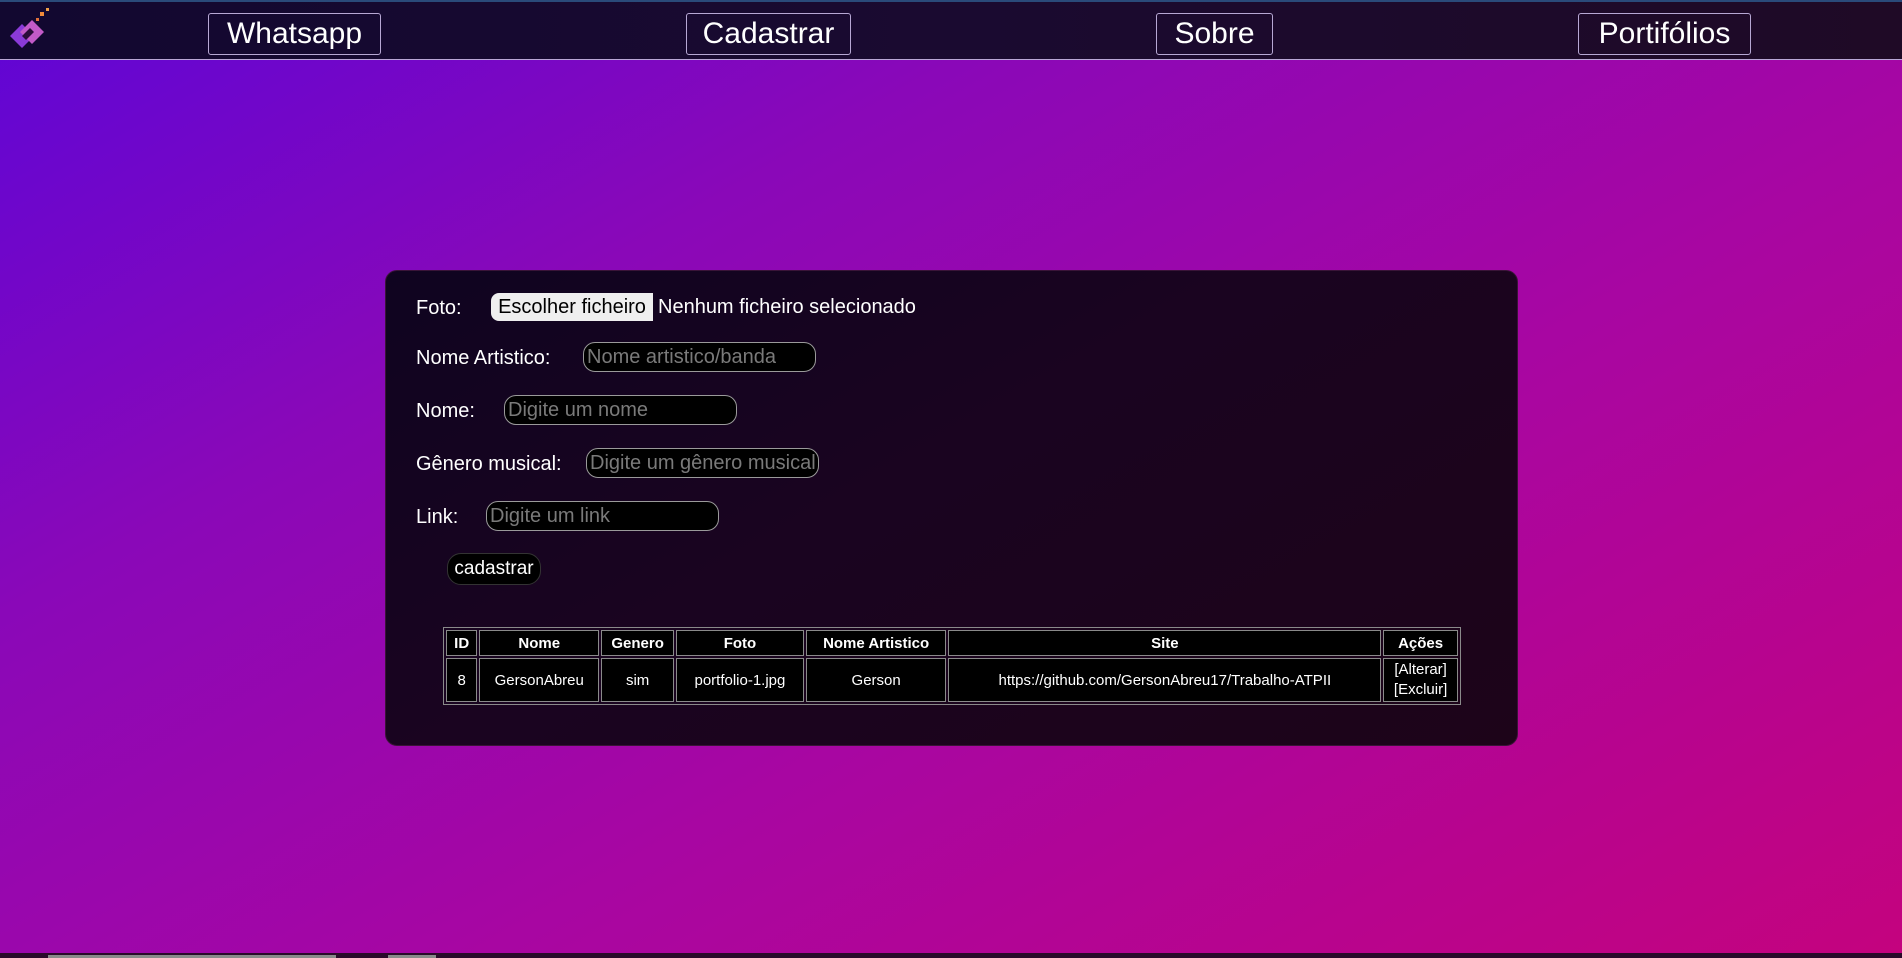  Describe the element at coordinates (602, 516) in the screenshot. I see `link-input` at that location.